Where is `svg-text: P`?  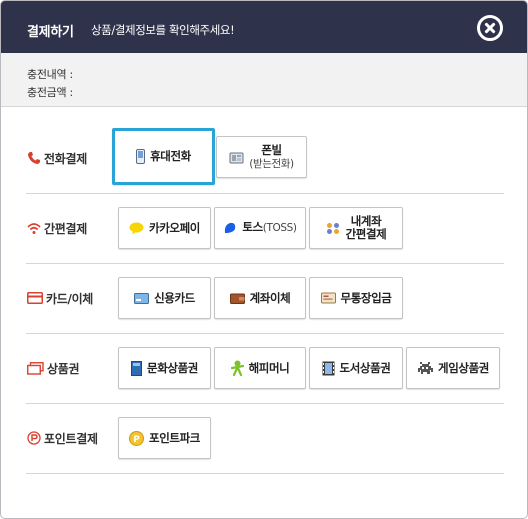
svg-text: P is located at coordinates (136, 440).